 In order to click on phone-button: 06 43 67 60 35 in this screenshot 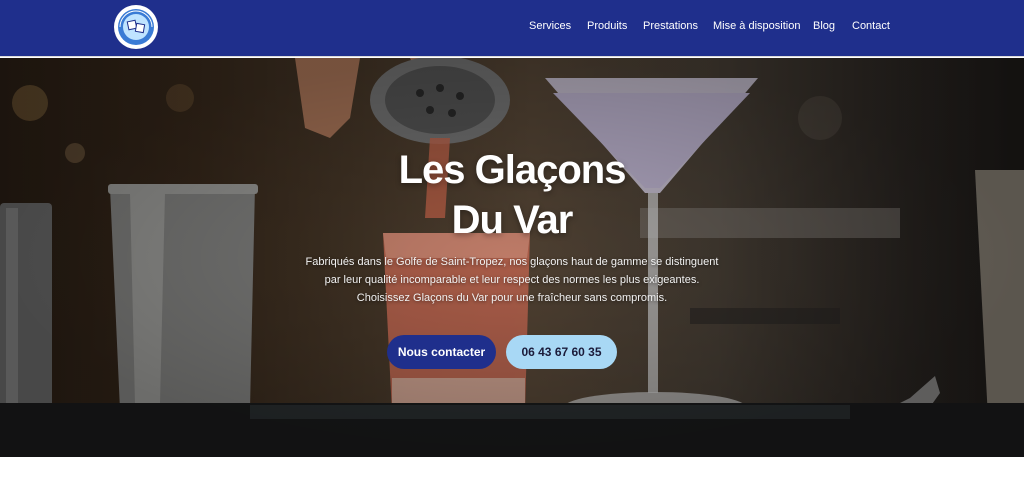, I will do `click(561, 352)`.